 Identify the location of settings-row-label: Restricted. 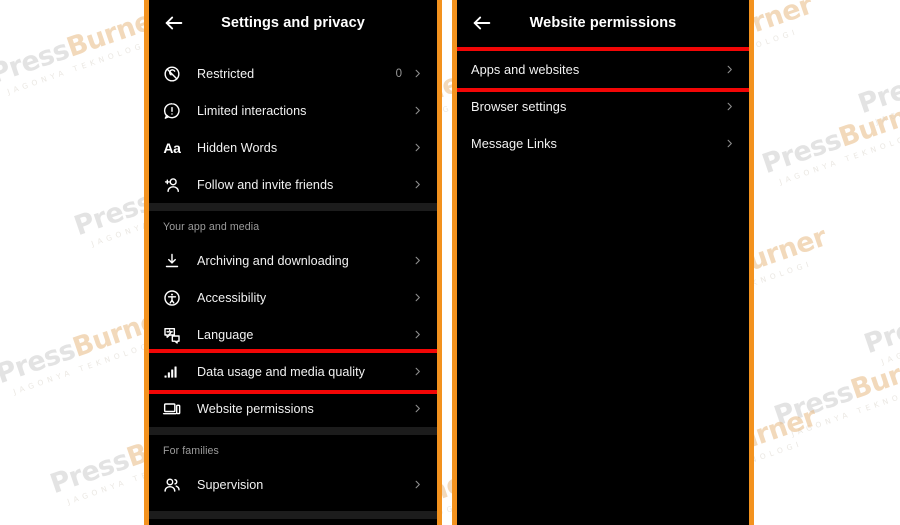
(226, 73).